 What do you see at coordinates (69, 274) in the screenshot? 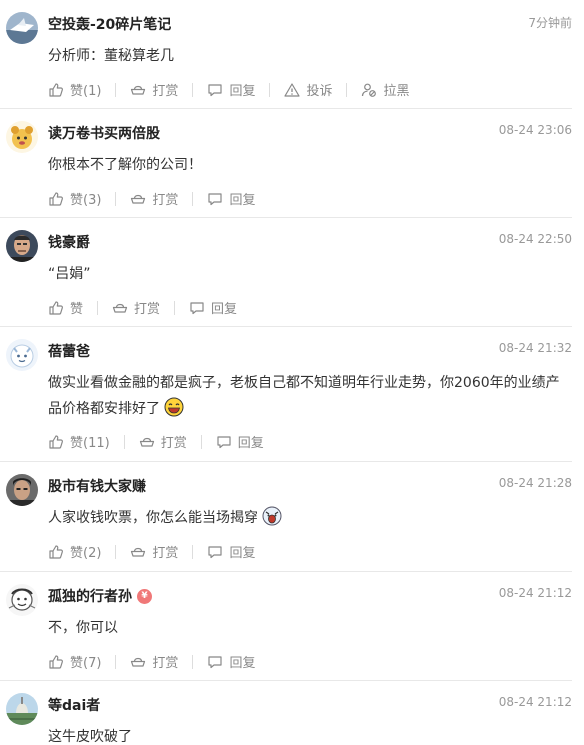
I see `comment-text: “吕娟”` at bounding box center [69, 274].